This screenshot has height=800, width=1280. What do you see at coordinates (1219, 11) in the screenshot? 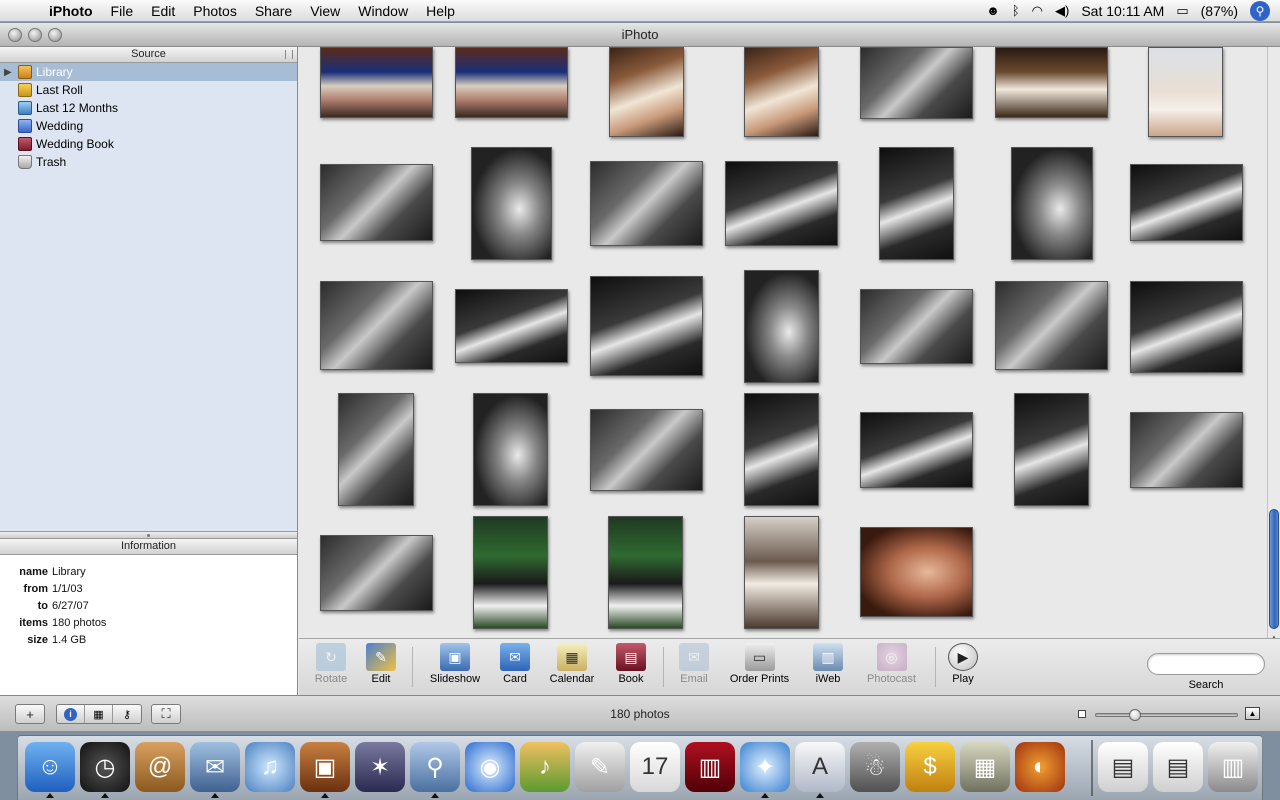
I see `battery-percent: (87%)` at bounding box center [1219, 11].